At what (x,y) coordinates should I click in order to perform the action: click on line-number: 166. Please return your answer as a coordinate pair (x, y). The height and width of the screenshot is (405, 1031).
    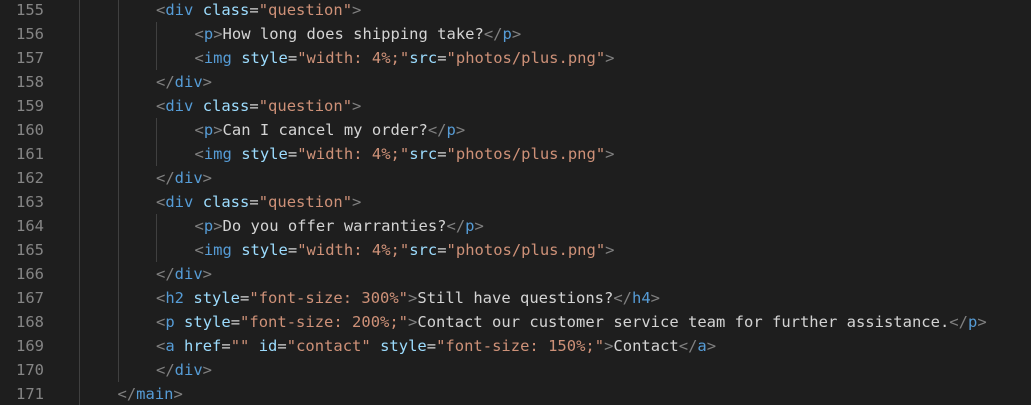
    Looking at the image, I should click on (30, 274).